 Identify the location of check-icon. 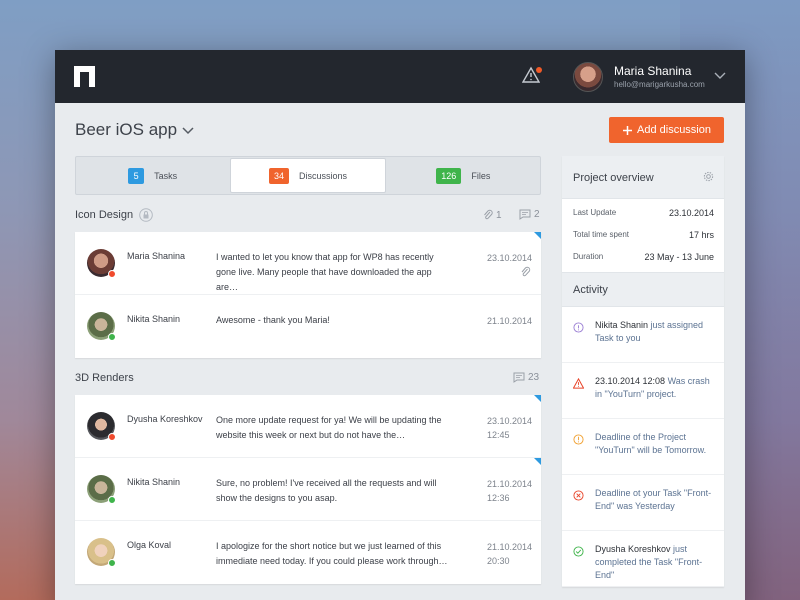
(578, 551).